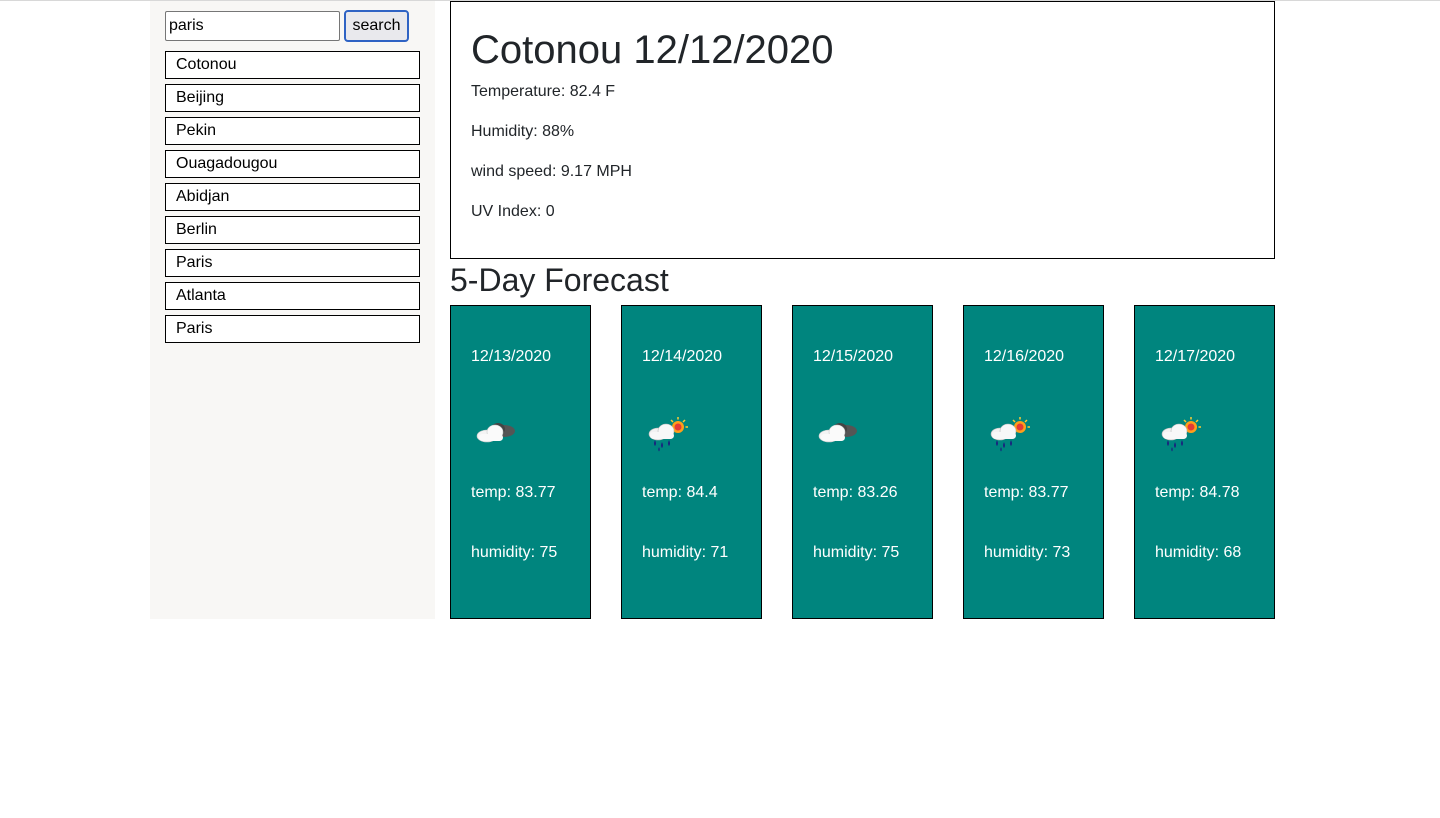  What do you see at coordinates (1204, 462) in the screenshot?
I see `forecast-card: 12/17/2020 temp: 84.78 humidity: 68` at bounding box center [1204, 462].